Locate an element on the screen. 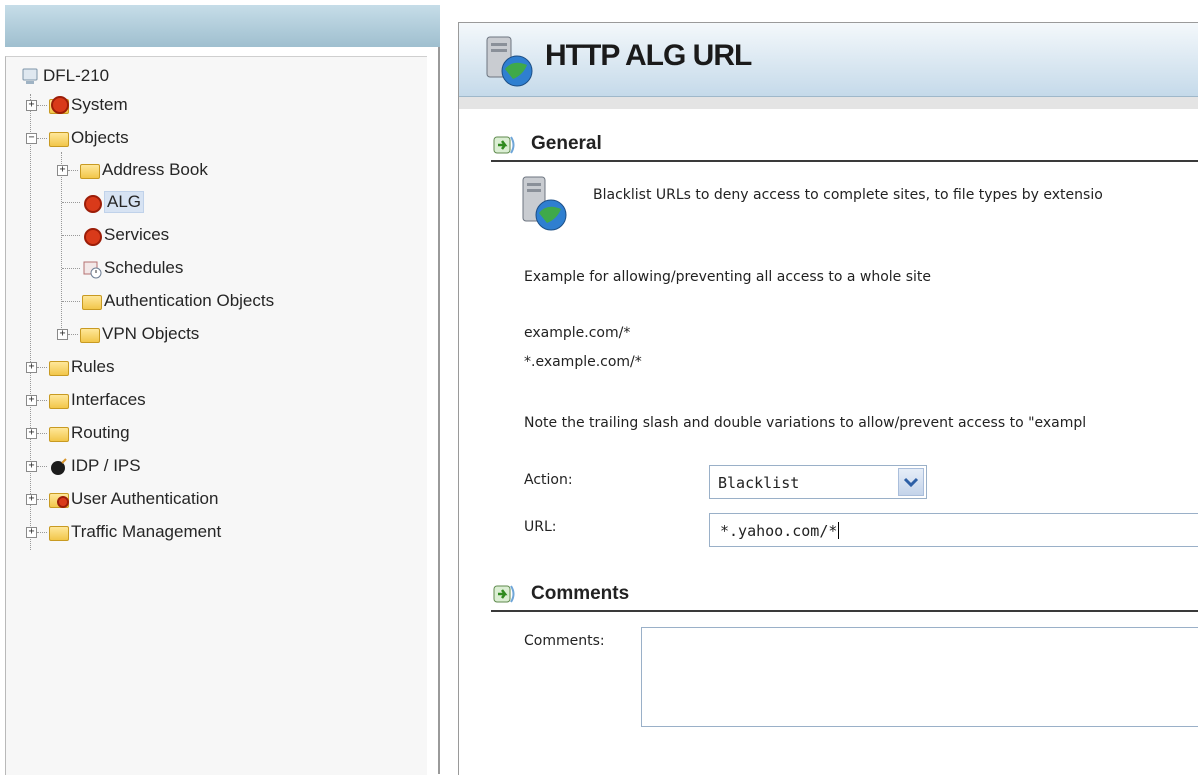 This screenshot has height=775, width=1198. system-icon is located at coordinates (59, 105).